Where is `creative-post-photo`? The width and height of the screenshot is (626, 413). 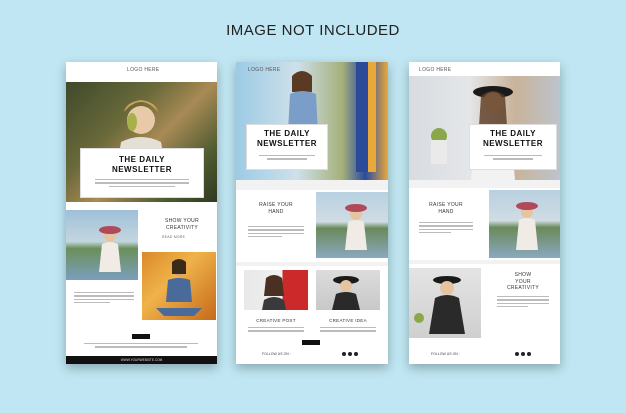
creative-post-photo is located at coordinates (276, 290).